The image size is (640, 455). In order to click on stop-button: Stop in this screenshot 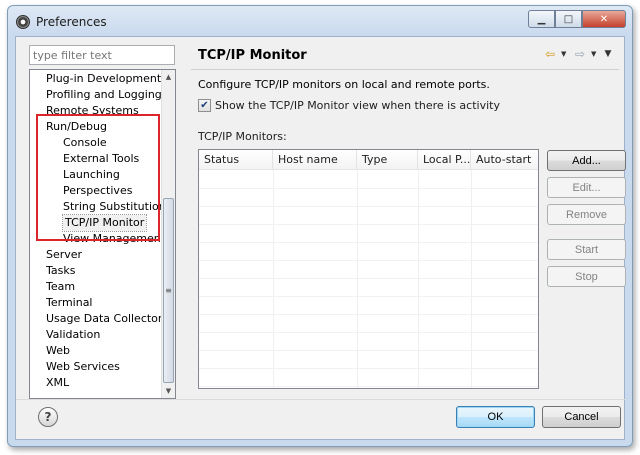, I will do `click(586, 276)`.